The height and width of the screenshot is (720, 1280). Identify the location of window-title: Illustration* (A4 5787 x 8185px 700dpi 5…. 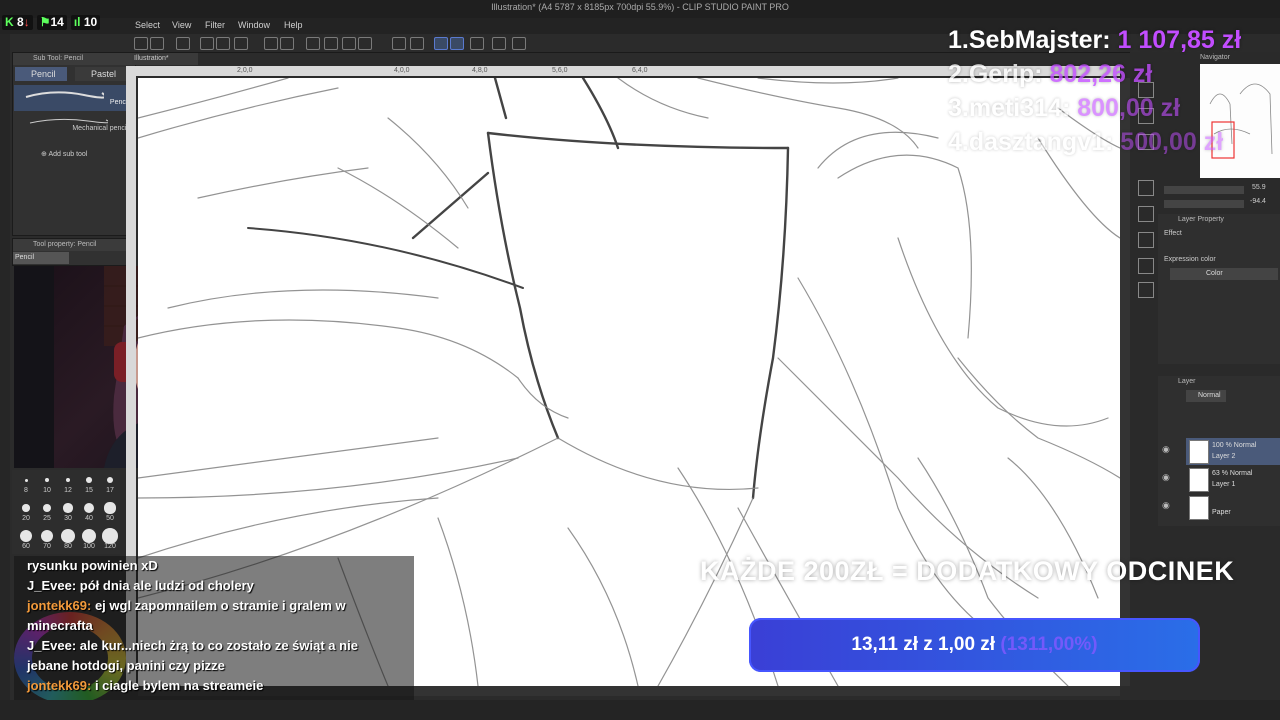
(640, 7).